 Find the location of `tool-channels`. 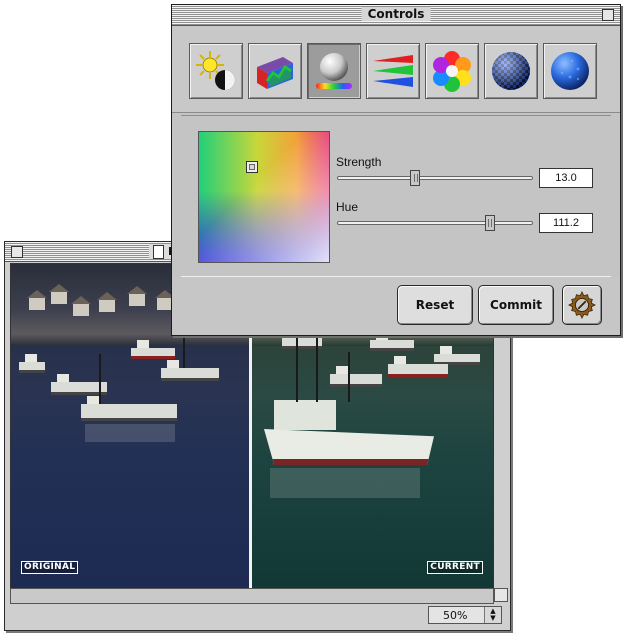

tool-channels is located at coordinates (393, 71).